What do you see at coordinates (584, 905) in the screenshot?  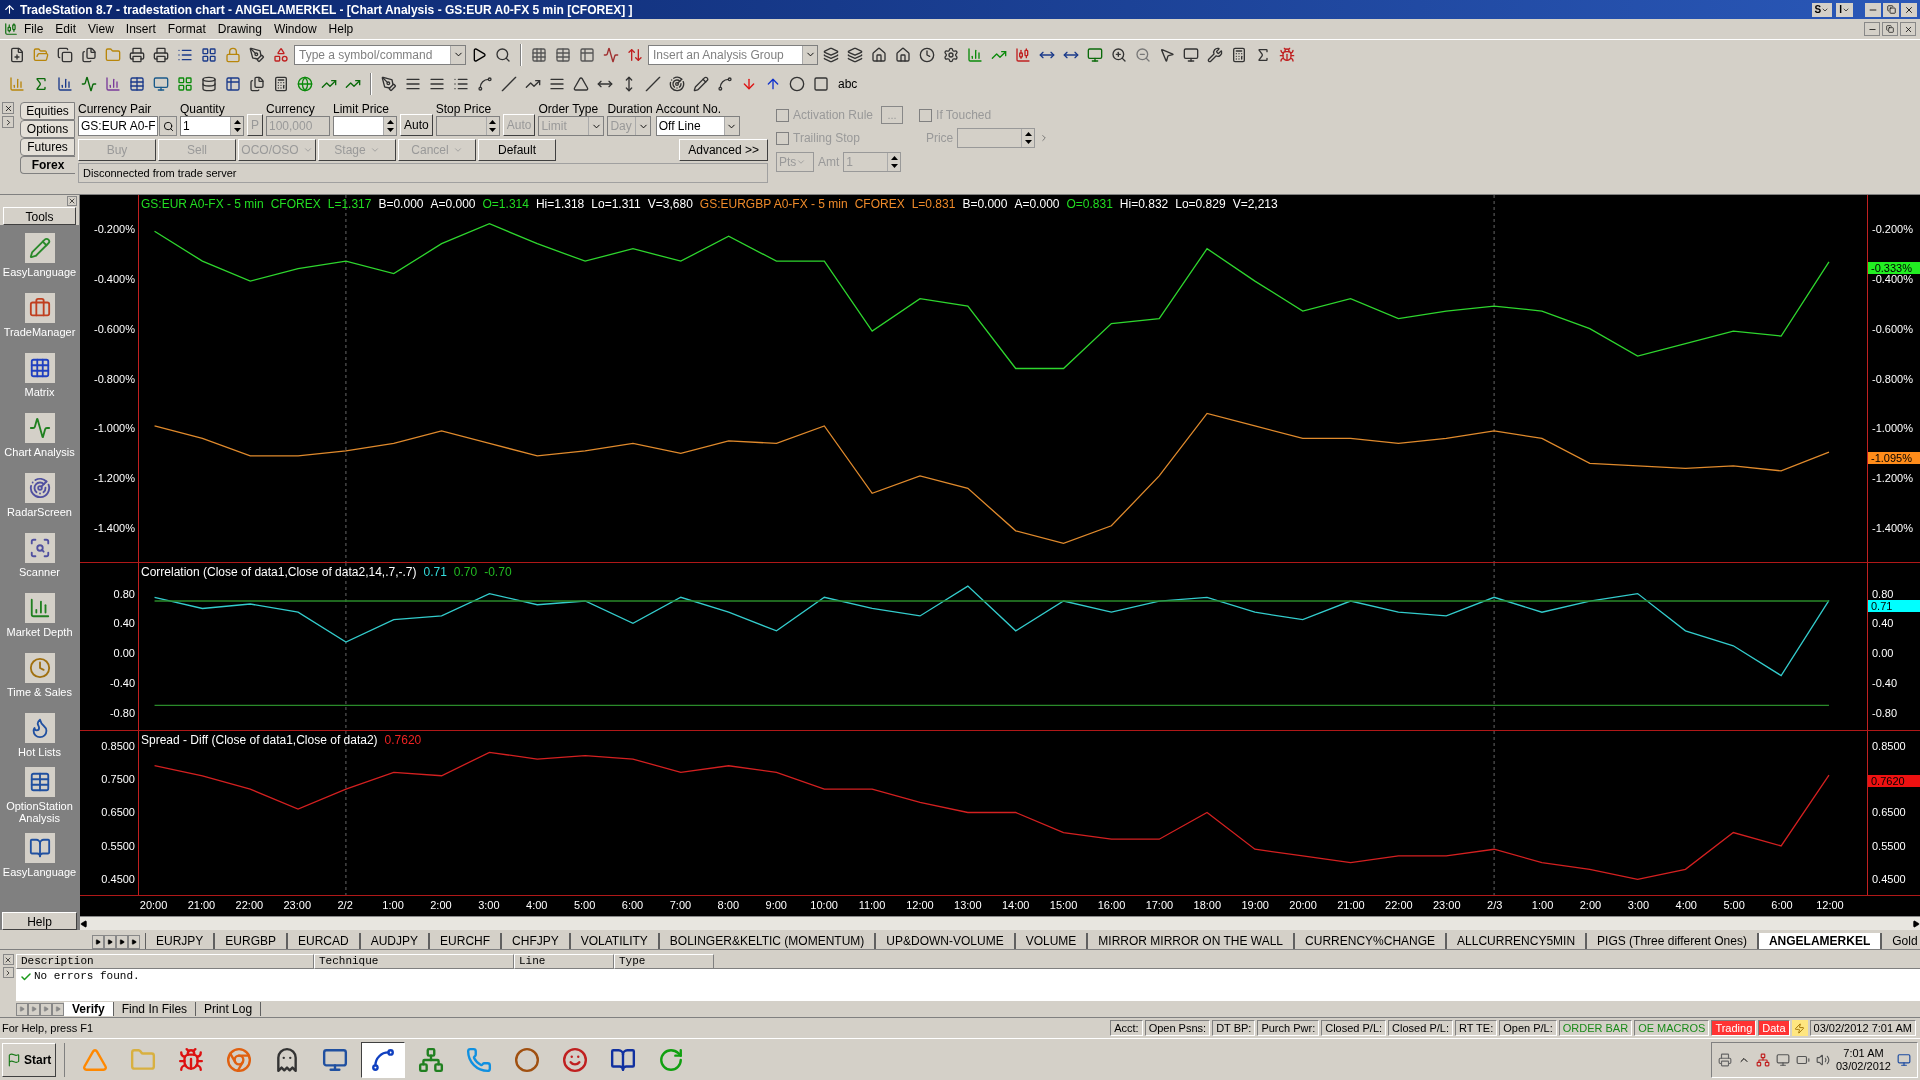 I see `time-label: 5:00` at bounding box center [584, 905].